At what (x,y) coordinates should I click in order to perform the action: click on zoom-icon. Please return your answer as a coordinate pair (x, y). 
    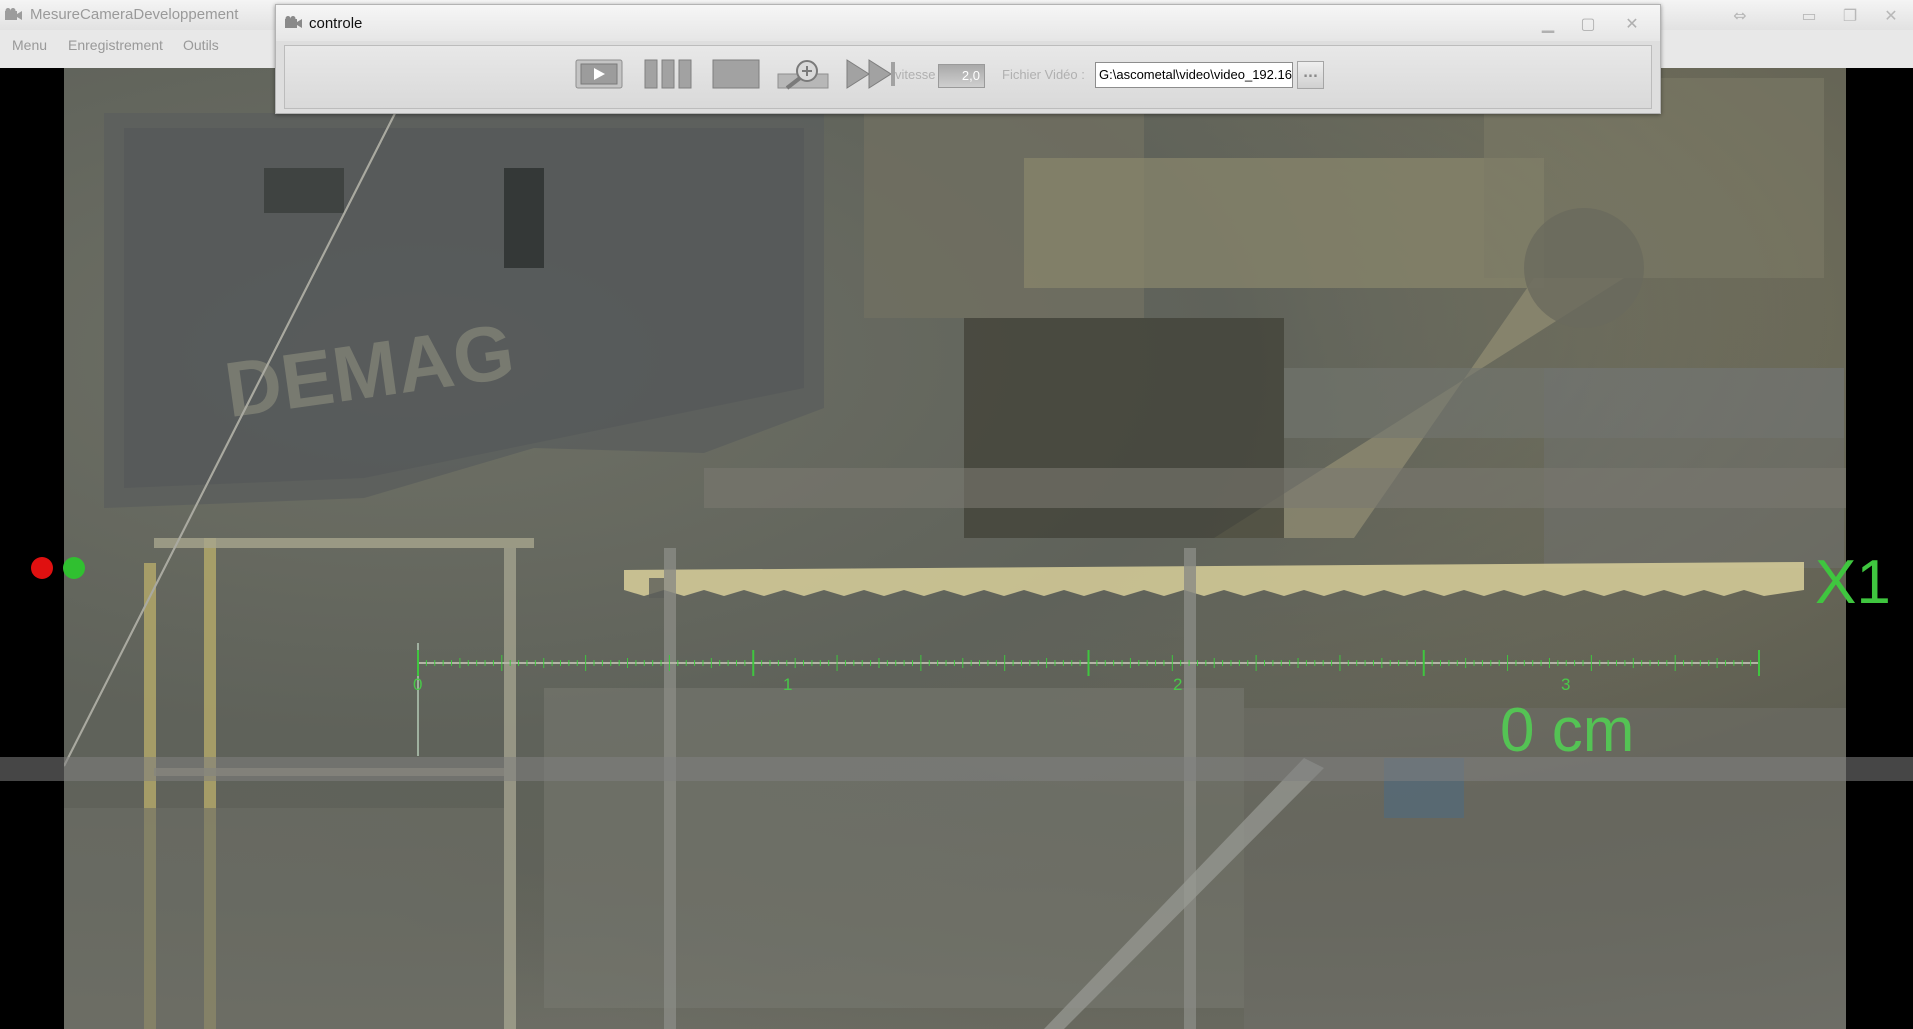
    Looking at the image, I should click on (803, 75).